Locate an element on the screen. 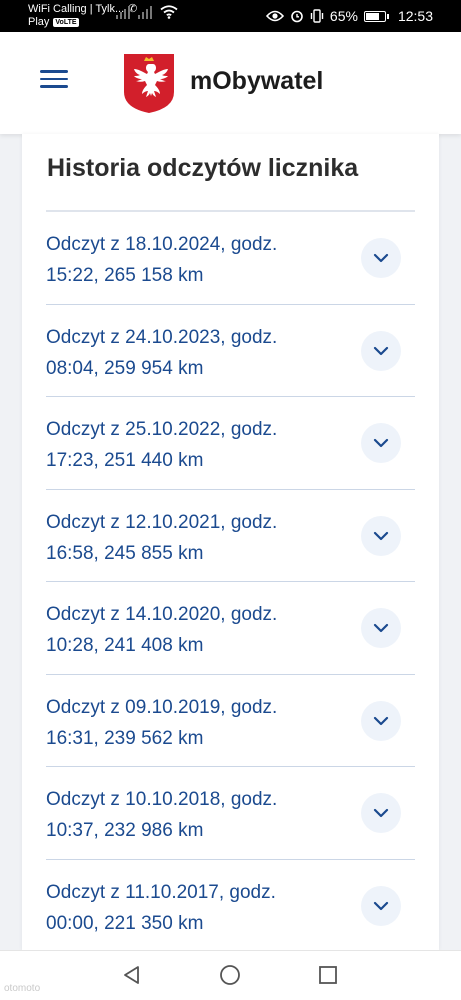 The width and height of the screenshot is (461, 1000). eye-icon is located at coordinates (274, 16).